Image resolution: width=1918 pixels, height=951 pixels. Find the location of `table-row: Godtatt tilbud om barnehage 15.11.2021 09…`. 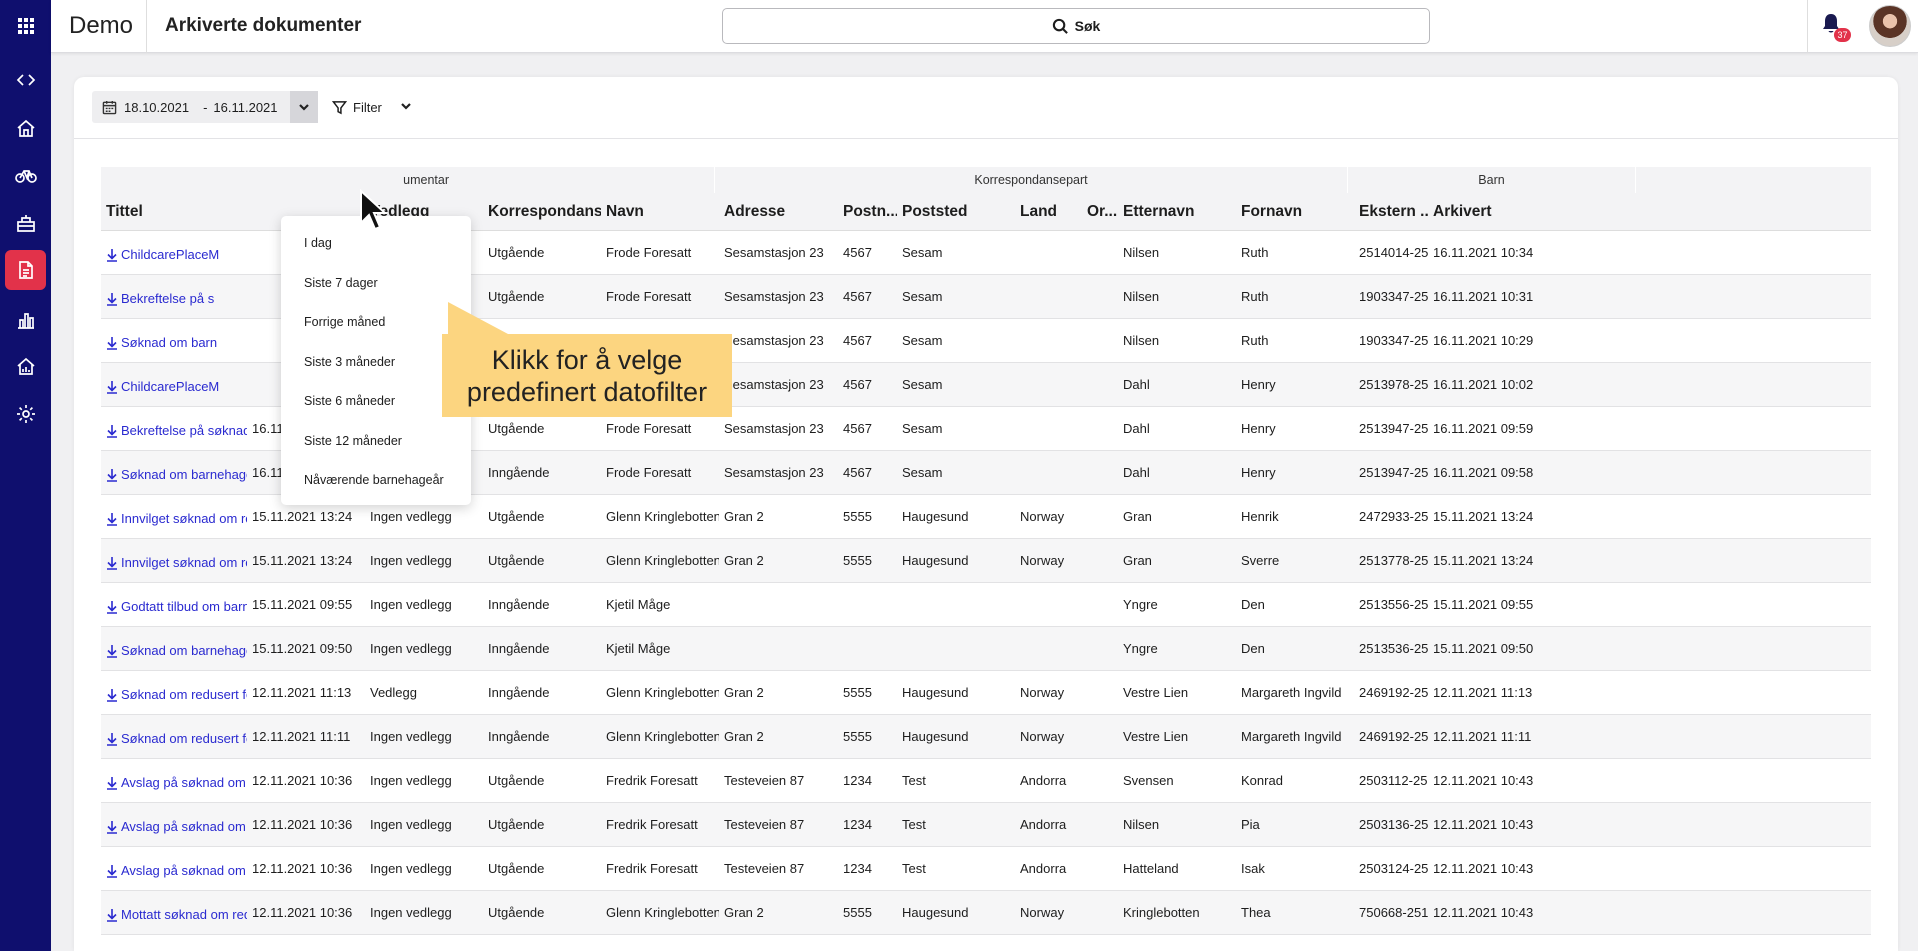

table-row: Godtatt tilbud om barnehage 15.11.2021 09… is located at coordinates (986, 605).